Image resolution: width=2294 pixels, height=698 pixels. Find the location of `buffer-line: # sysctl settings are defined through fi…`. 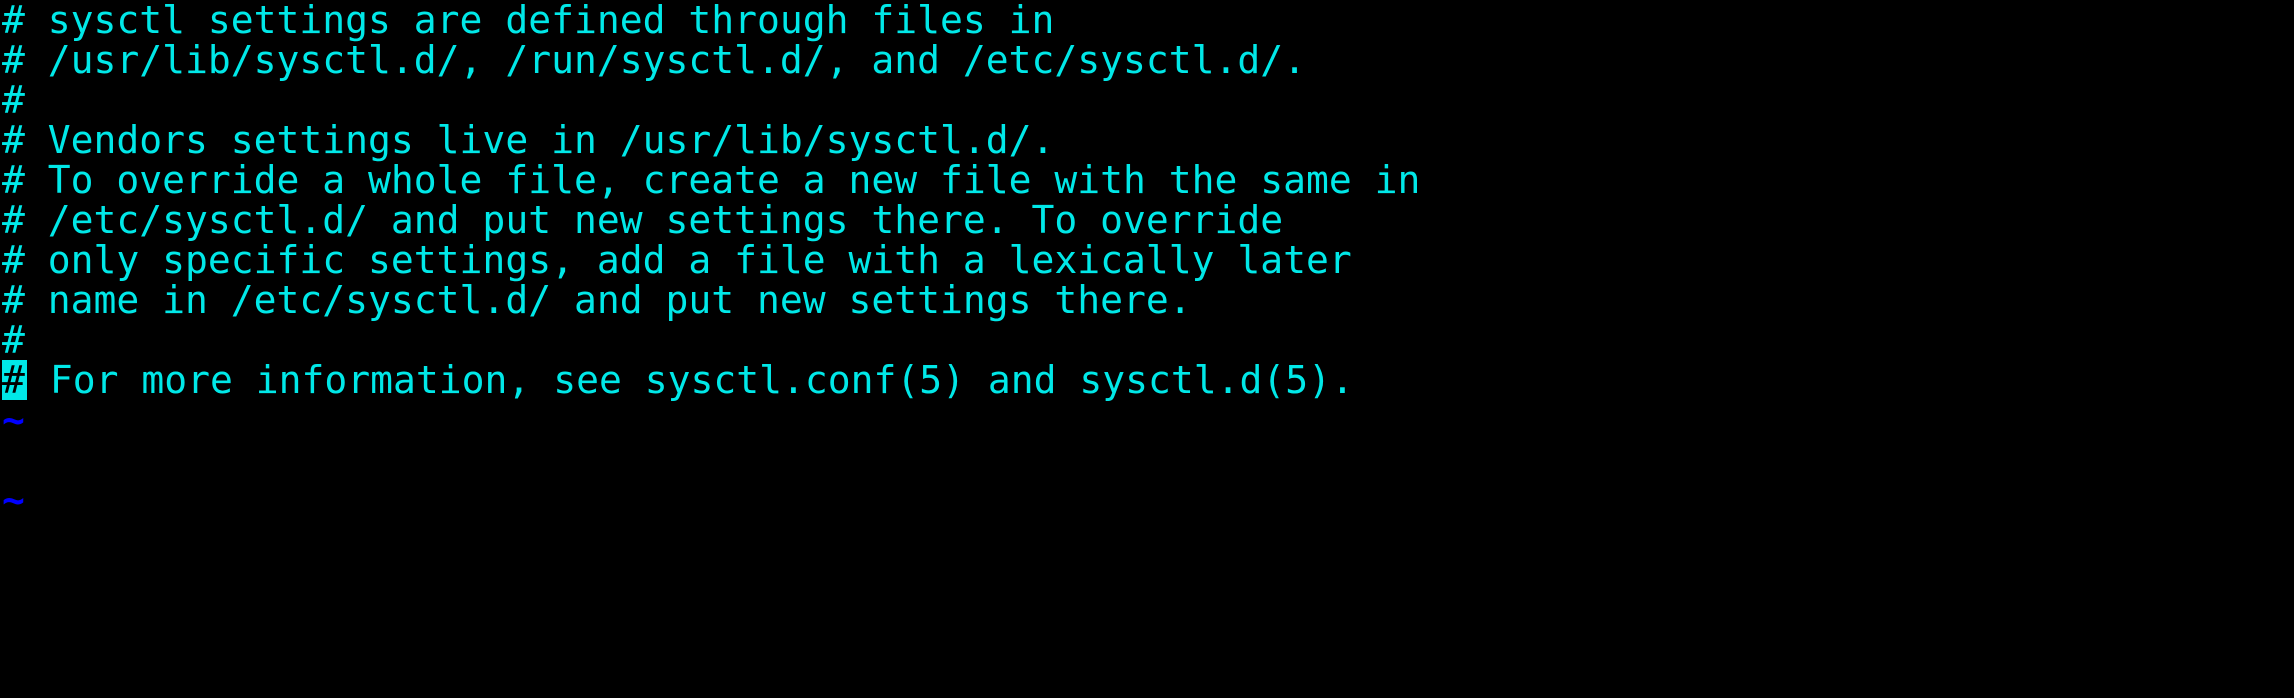

buffer-line: # sysctl settings are defined through fi… is located at coordinates (528, 21).